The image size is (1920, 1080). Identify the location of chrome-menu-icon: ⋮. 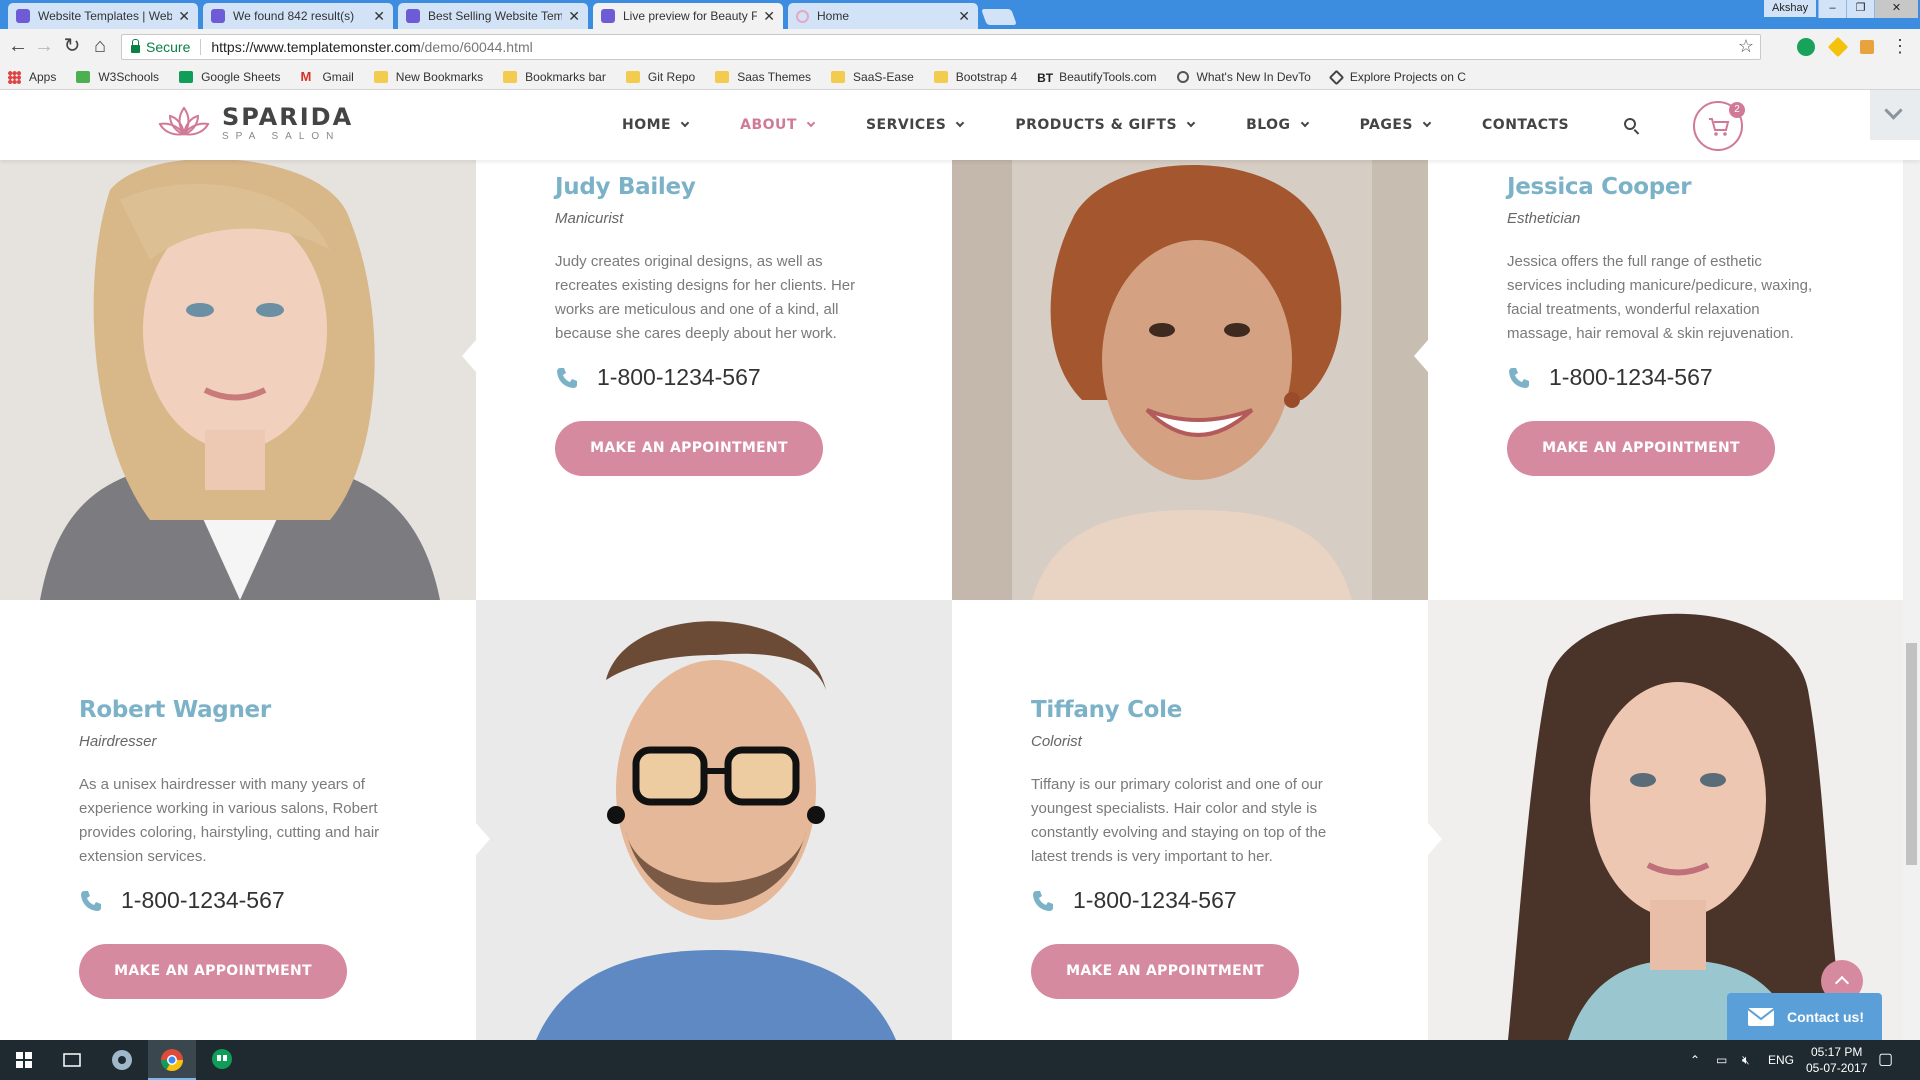
(1900, 47).